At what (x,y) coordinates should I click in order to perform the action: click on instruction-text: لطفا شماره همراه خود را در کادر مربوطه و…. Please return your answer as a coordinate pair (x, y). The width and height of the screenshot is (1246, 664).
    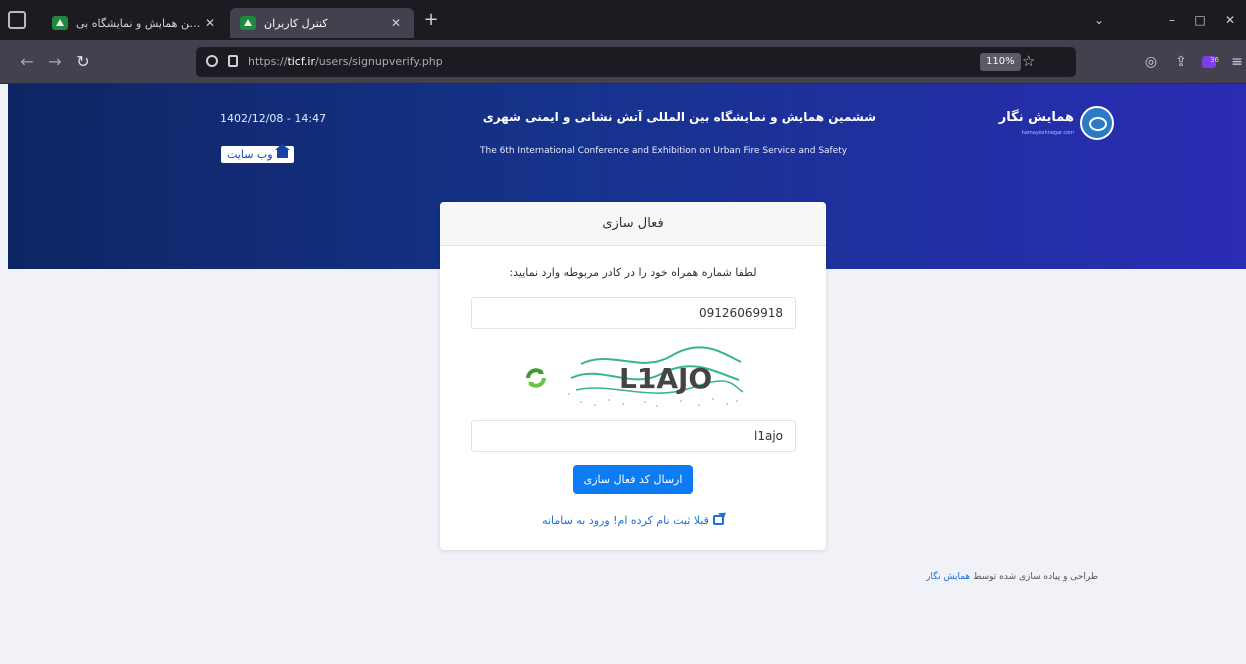
    Looking at the image, I should click on (633, 272).